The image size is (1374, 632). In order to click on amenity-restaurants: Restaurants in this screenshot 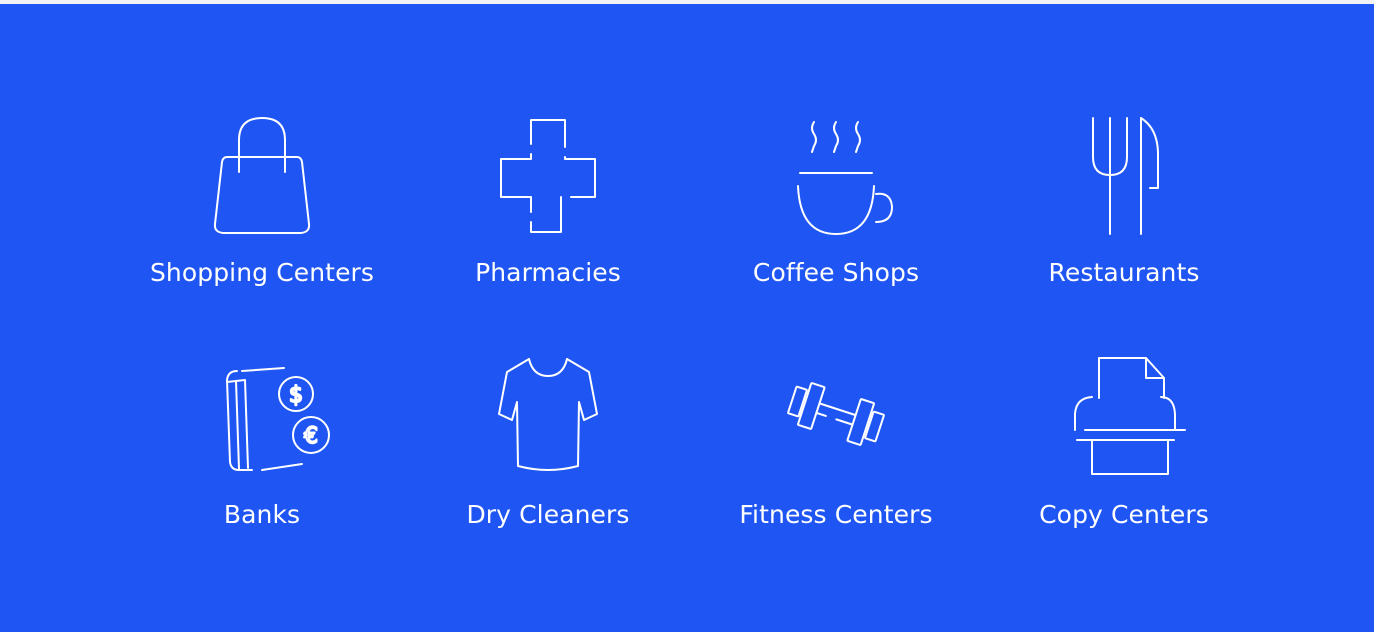, I will do `click(1124, 207)`.